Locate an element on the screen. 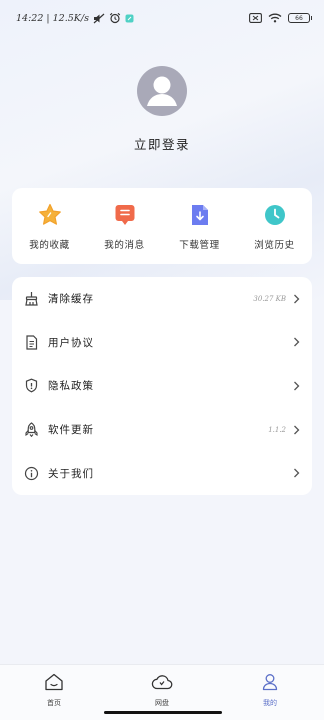 The image size is (324, 720). quick-label-favorites: 我的收藏 is located at coordinates (49, 245).